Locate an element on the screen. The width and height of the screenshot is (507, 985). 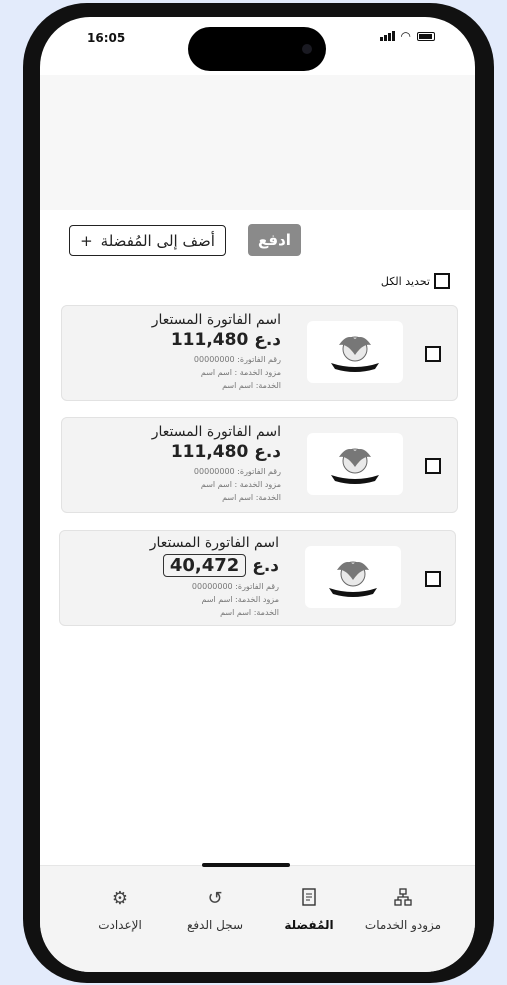
plus-icon: + is located at coordinates (86, 240).